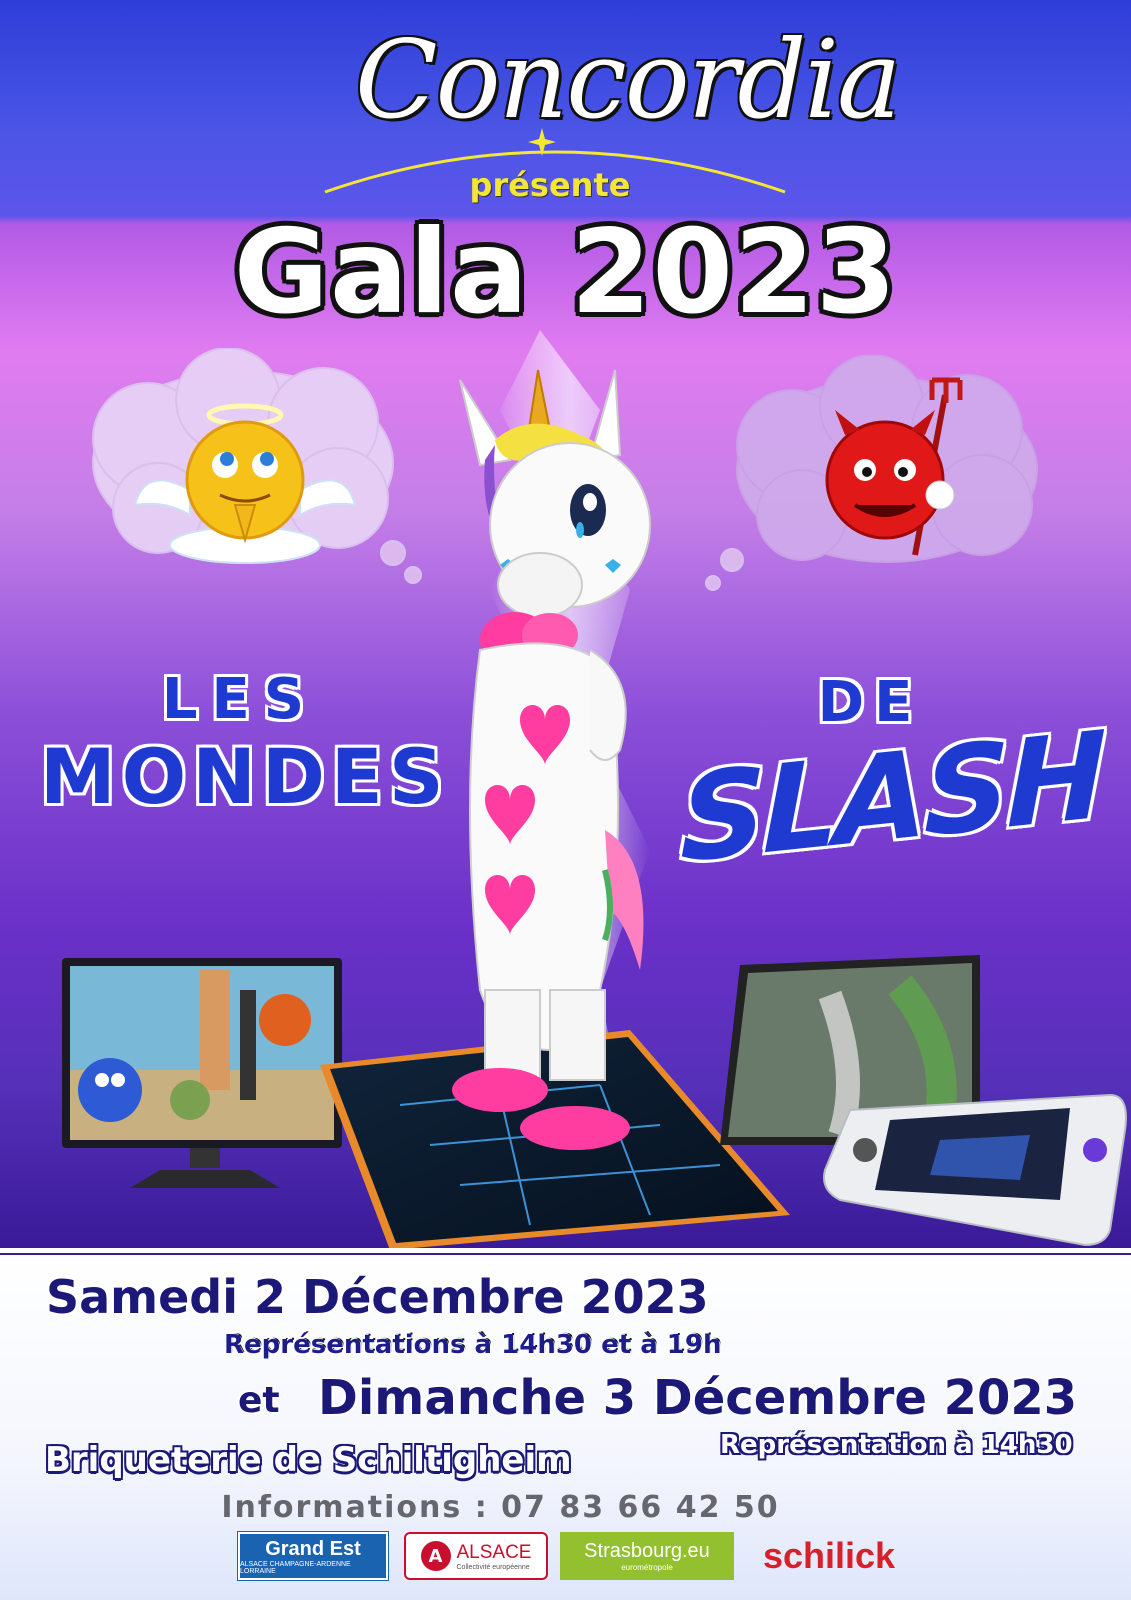  I want to click on show-title-left: LES MONDES, so click(245, 743).